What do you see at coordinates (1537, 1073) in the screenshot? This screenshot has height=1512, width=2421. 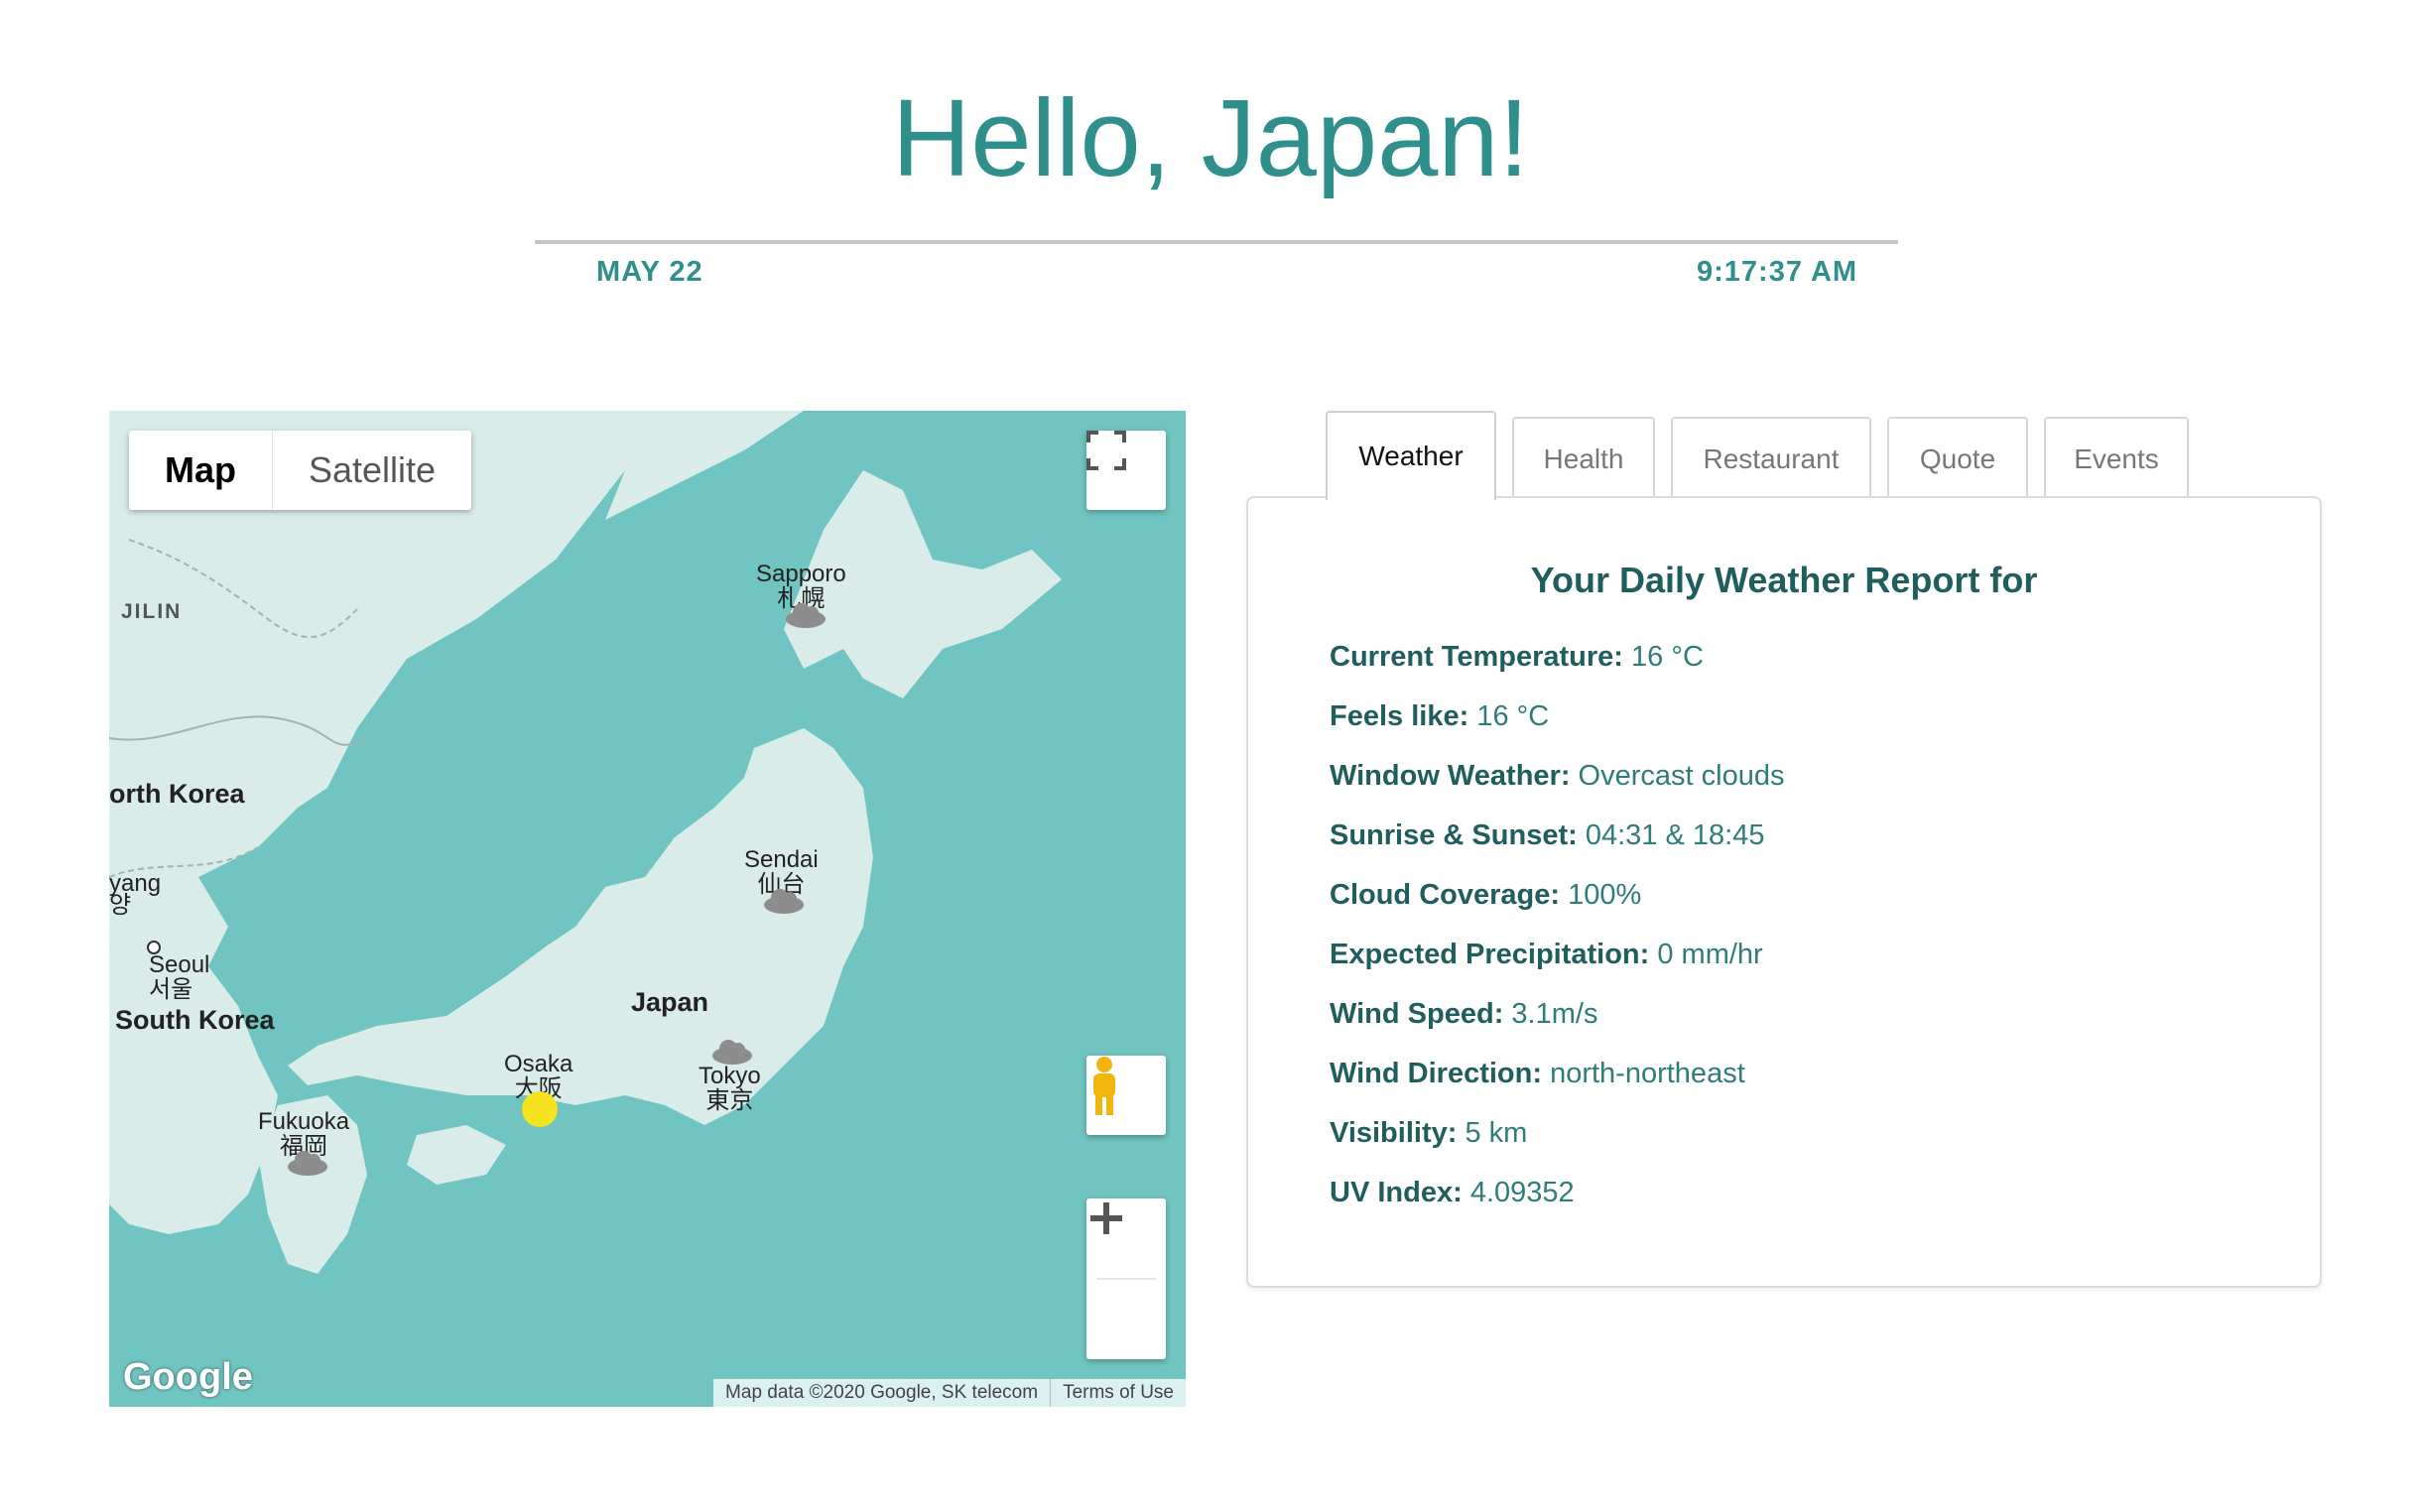 I see `weather-row-wind-direction: Wind Direction: north-northeast` at bounding box center [1537, 1073].